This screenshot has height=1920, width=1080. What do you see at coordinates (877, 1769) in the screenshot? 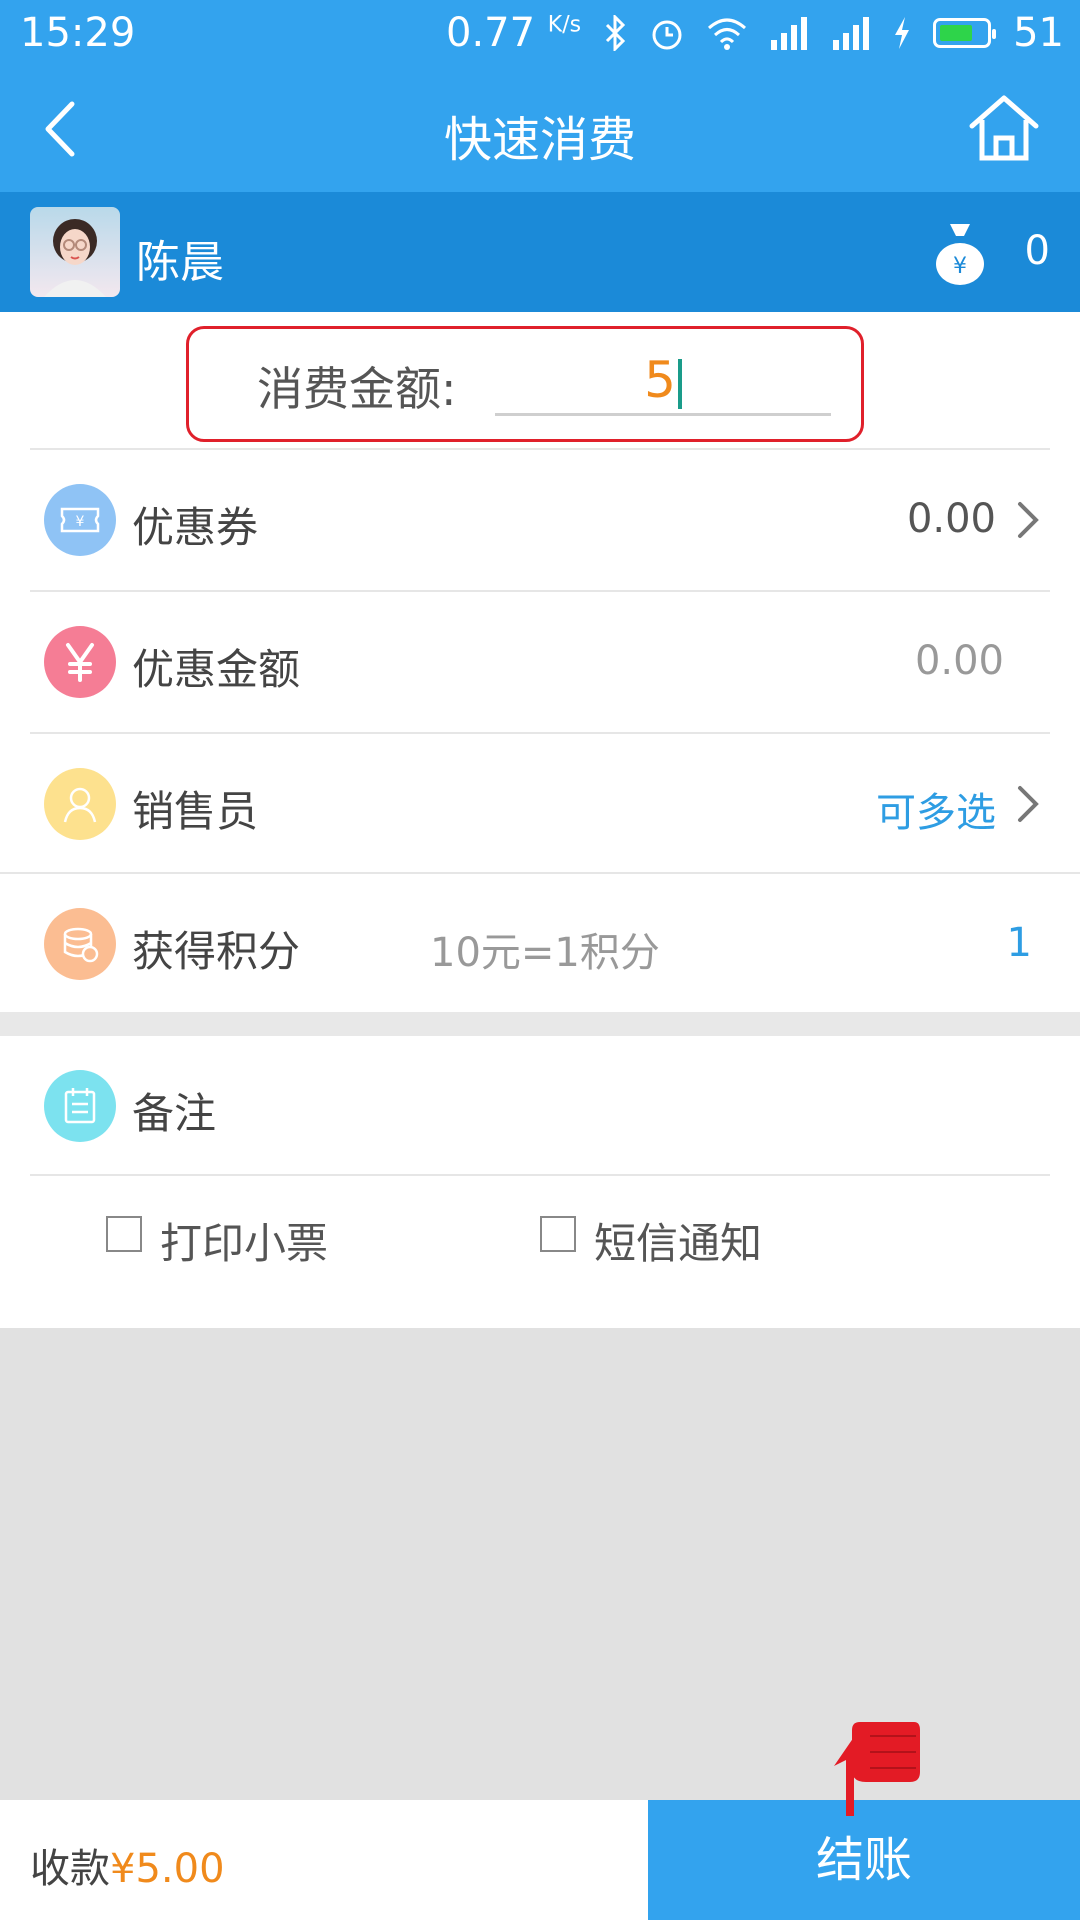
I see `pointing-hand-icon` at bounding box center [877, 1769].